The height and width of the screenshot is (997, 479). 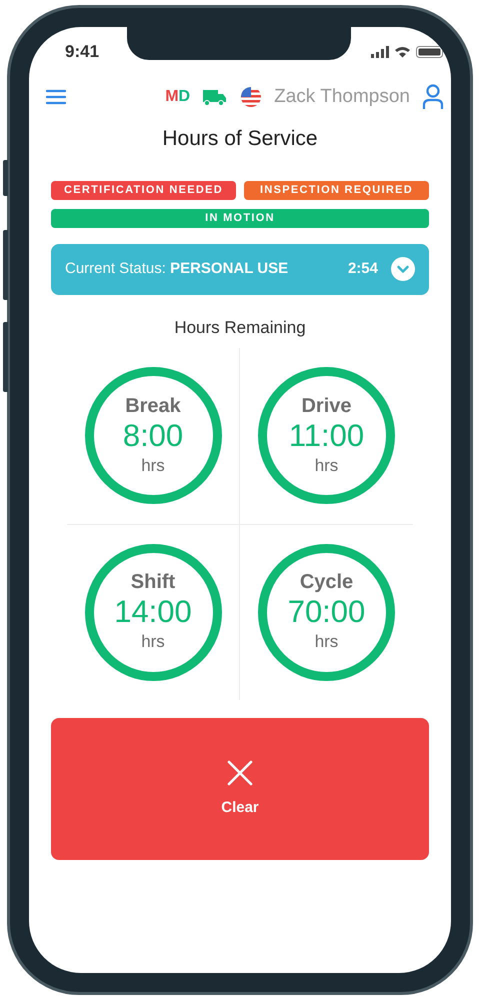 I want to click on user-icon, so click(x=433, y=97).